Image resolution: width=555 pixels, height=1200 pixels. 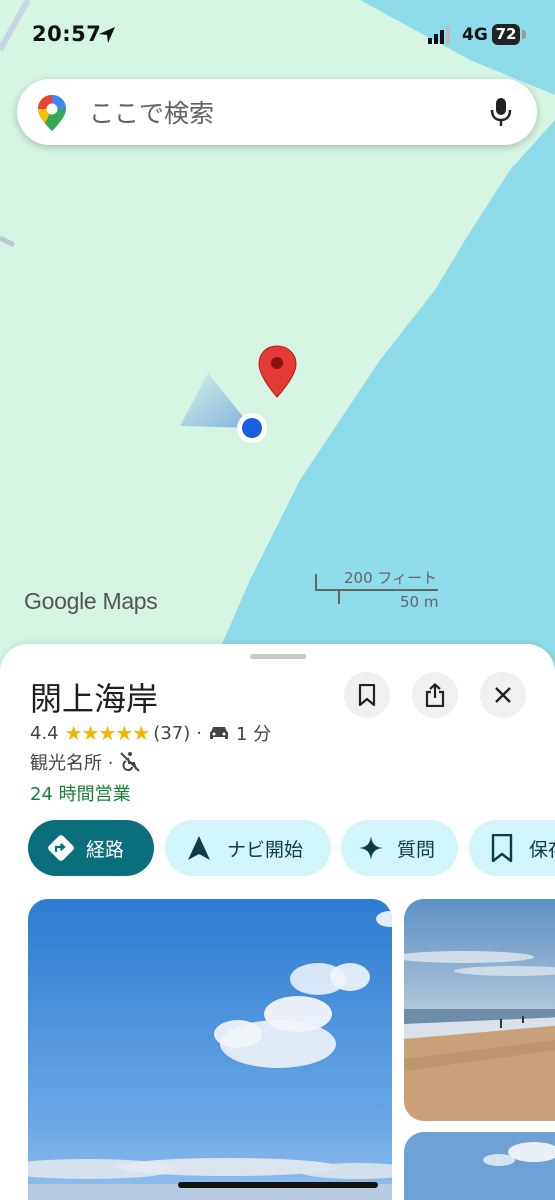 I want to click on share-icon, so click(x=435, y=695).